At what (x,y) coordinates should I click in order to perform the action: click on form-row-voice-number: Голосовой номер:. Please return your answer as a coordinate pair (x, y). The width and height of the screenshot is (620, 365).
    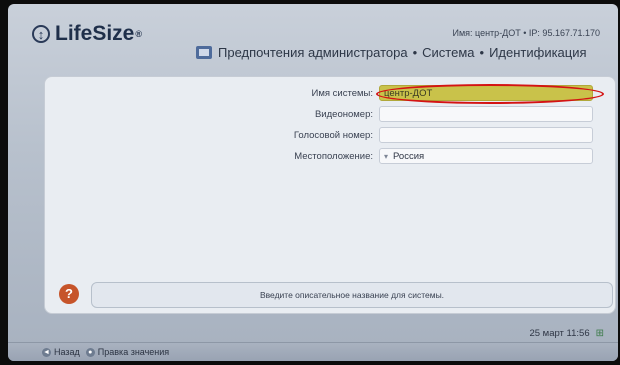
    Looking at the image, I should click on (330, 136).